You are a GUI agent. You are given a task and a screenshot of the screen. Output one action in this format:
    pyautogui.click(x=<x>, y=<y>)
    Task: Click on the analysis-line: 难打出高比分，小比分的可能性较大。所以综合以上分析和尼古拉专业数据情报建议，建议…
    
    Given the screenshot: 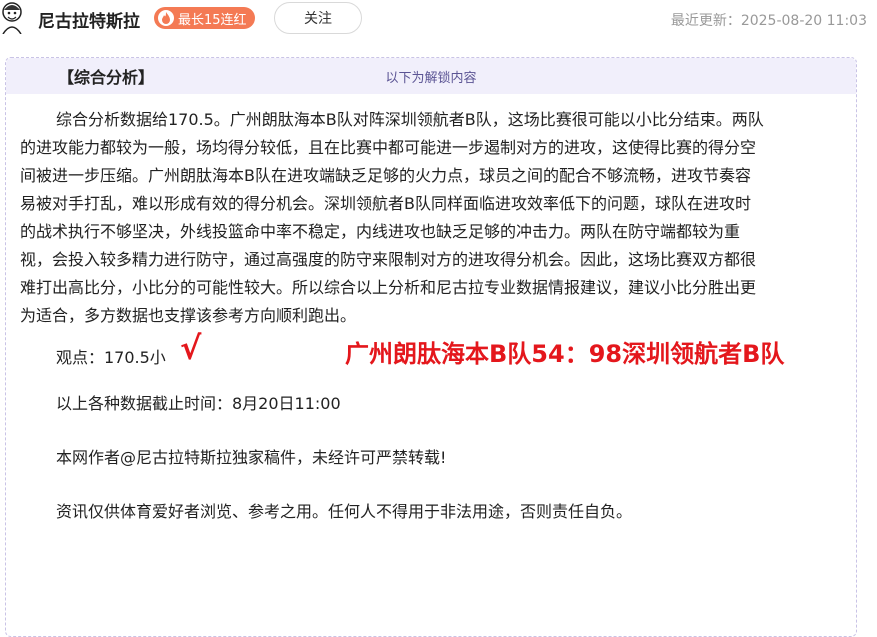 What is the action you would take?
    pyautogui.click(x=388, y=287)
    